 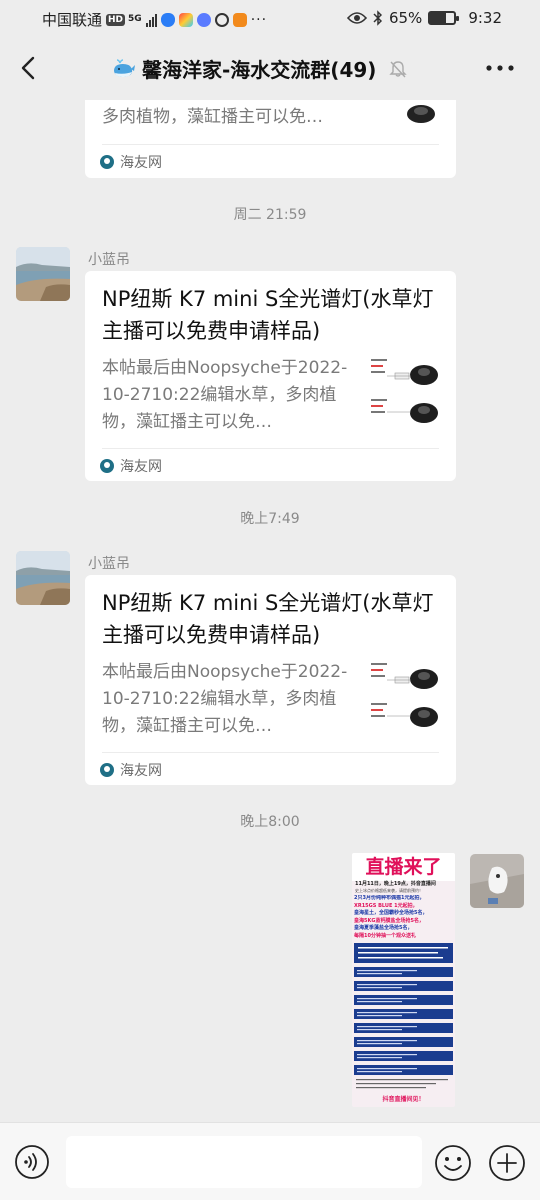 What do you see at coordinates (405, 18) in the screenshot?
I see `battery-percent: 65%` at bounding box center [405, 18].